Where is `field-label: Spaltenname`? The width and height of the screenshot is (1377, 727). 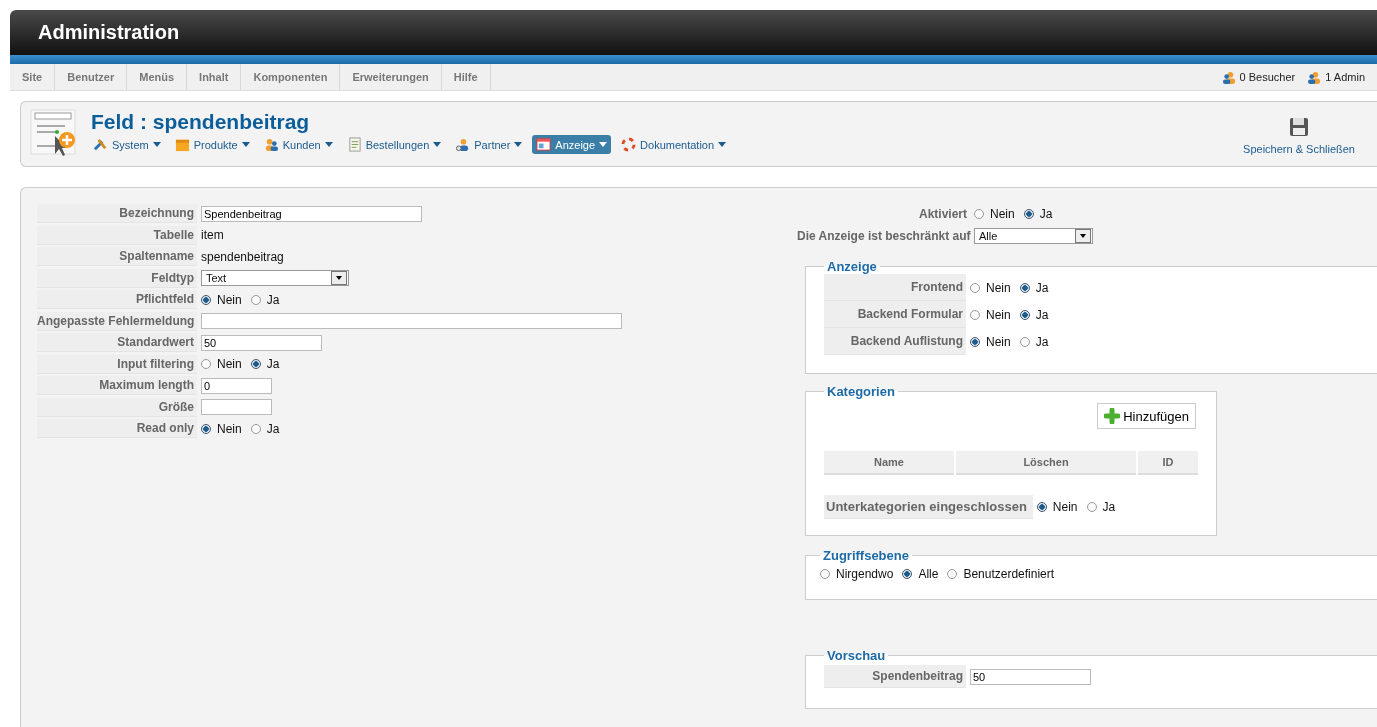 field-label: Spaltenname is located at coordinates (117, 257).